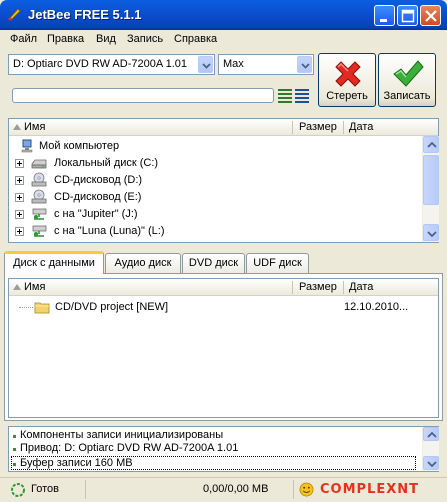  Describe the element at coordinates (306, 489) in the screenshot. I see `smiley-icon` at that location.